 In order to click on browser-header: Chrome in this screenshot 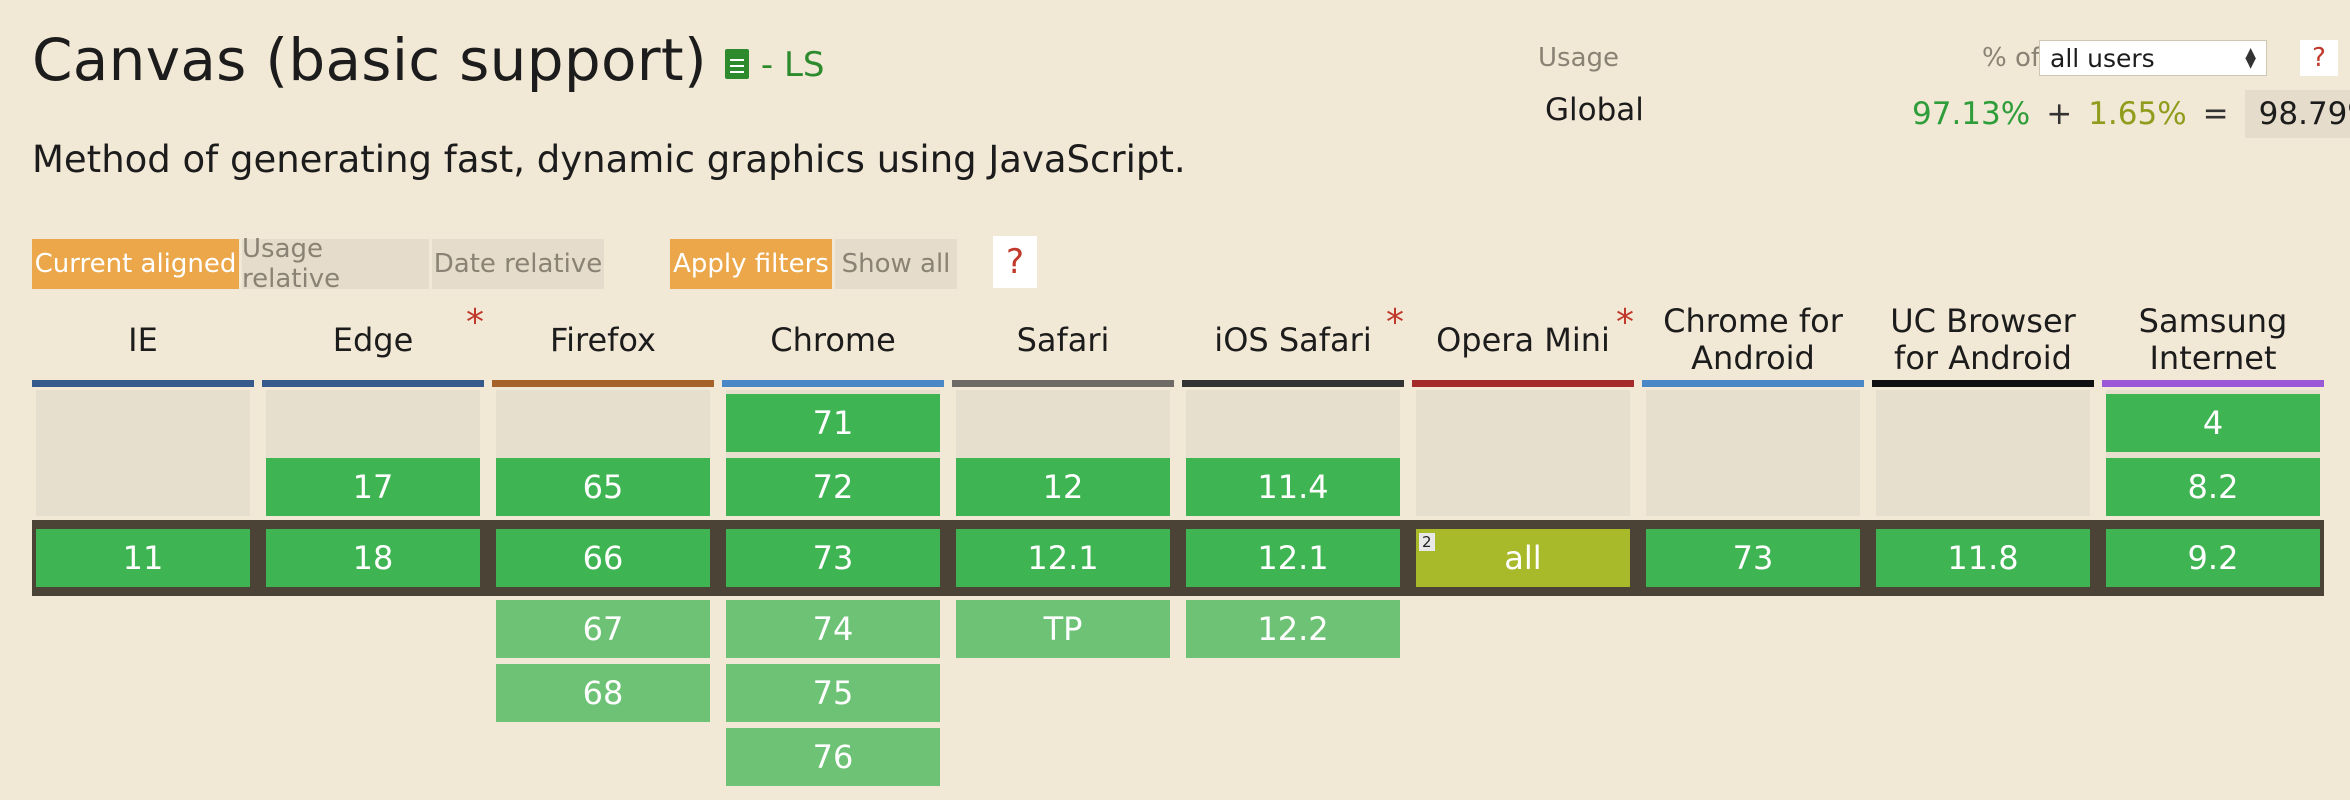, I will do `click(833, 340)`.